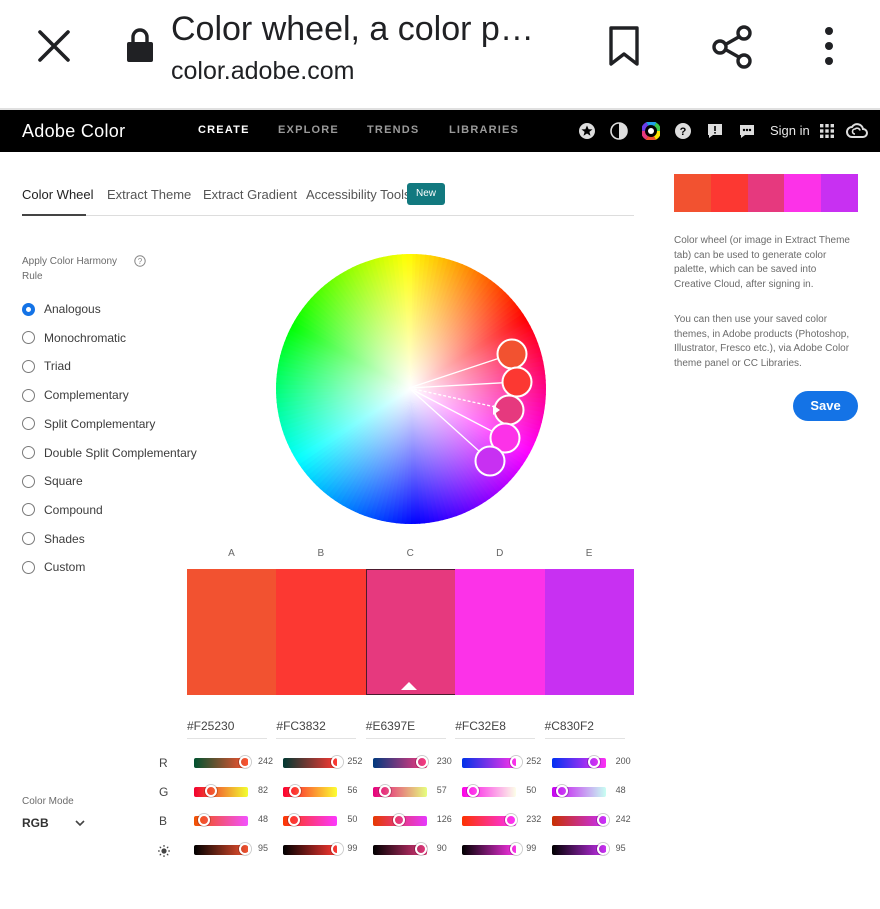 This screenshot has width=880, height=909. Describe the element at coordinates (531, 790) in the screenshot. I see `value-g-d: 50` at that location.